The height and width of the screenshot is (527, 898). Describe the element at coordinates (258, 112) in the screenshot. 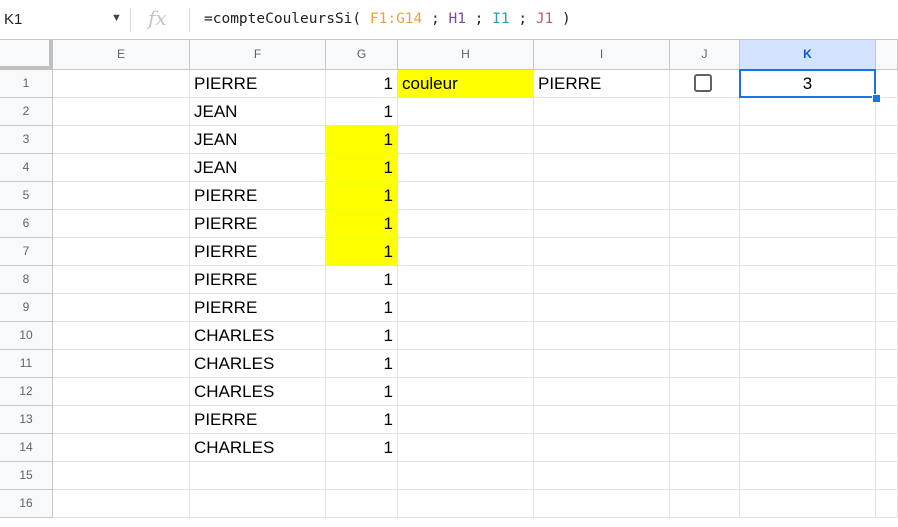

I see `cell-f2: JEAN` at that location.